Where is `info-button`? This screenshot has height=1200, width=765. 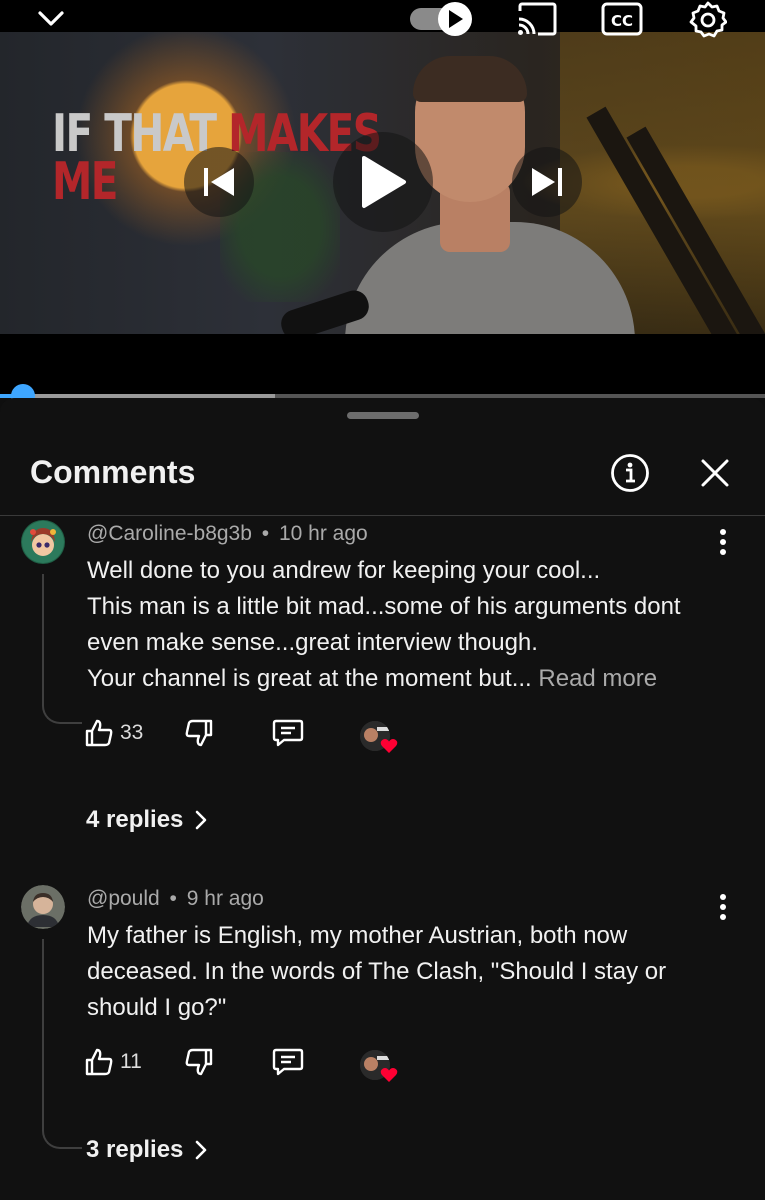
info-button is located at coordinates (630, 473).